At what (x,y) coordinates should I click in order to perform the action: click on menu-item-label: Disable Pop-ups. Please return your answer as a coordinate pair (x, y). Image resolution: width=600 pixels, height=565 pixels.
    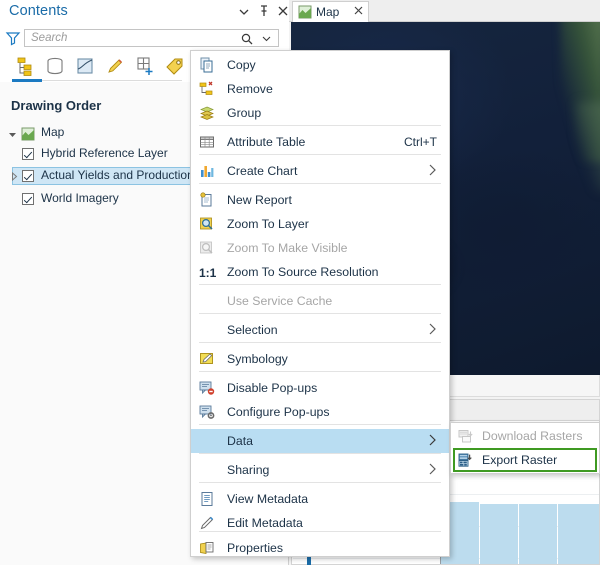
    Looking at the image, I should click on (272, 388).